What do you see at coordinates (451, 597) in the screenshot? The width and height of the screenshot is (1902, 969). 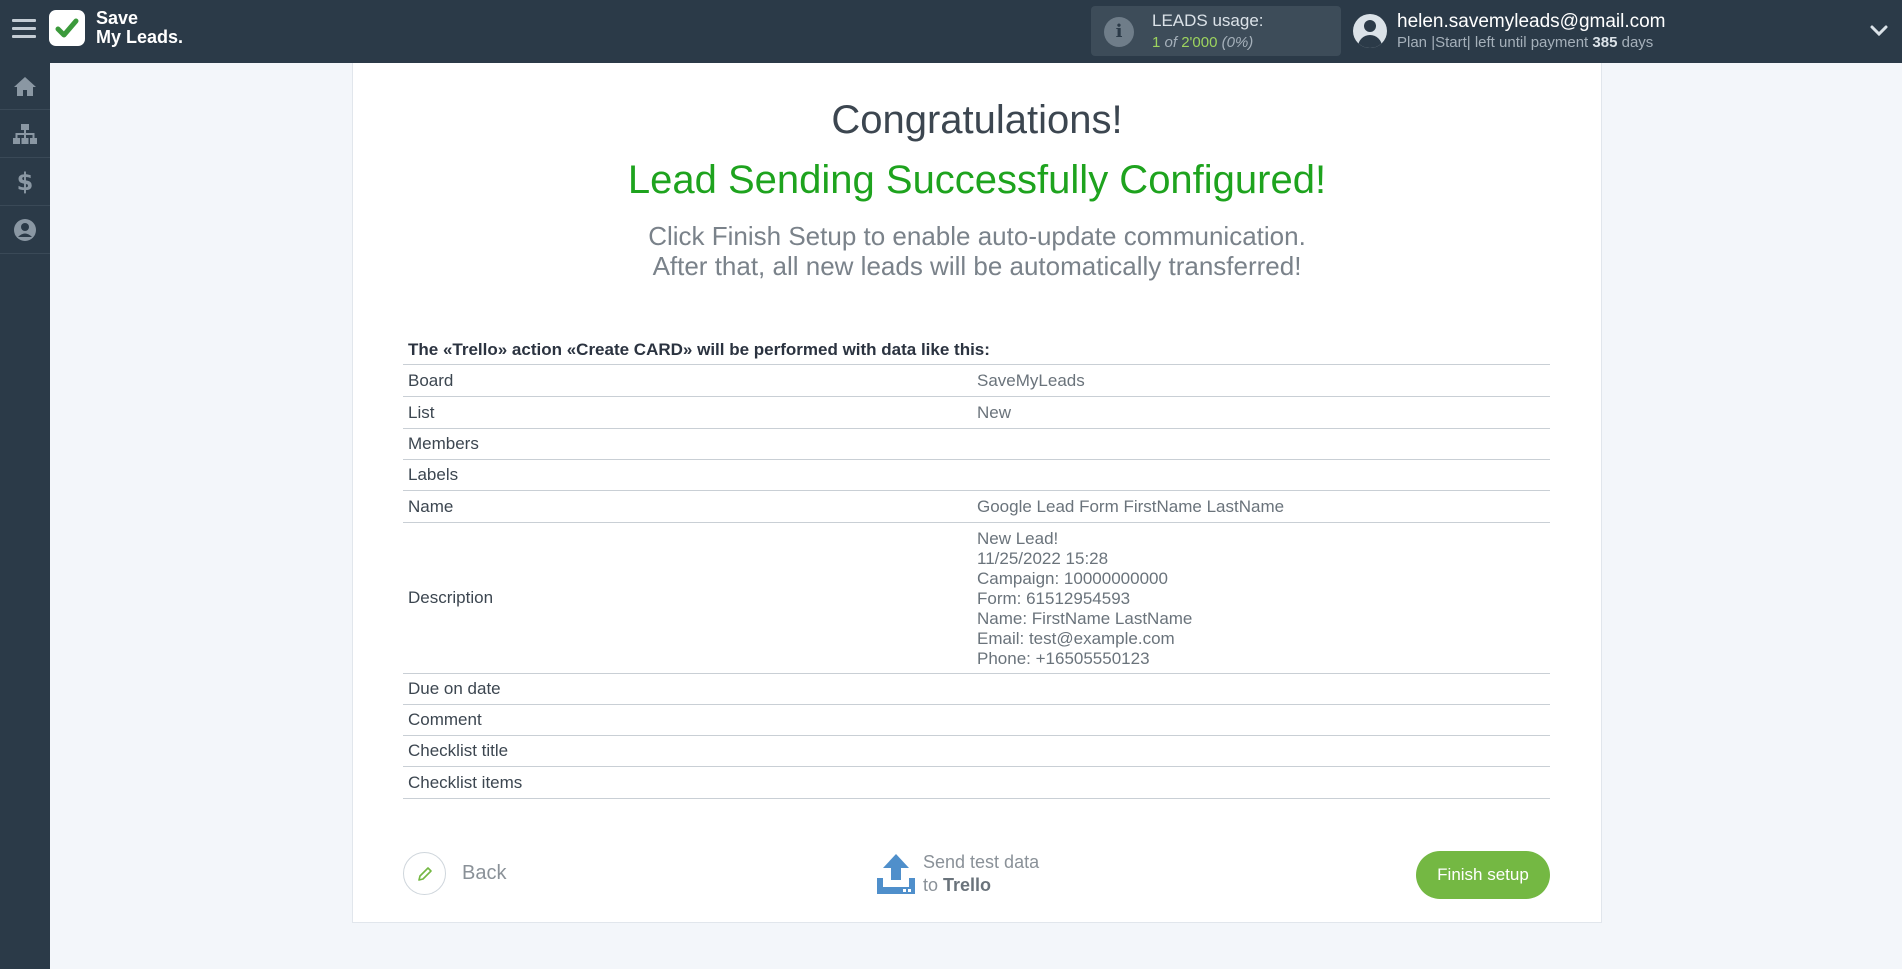 I see `row-key: Description` at bounding box center [451, 597].